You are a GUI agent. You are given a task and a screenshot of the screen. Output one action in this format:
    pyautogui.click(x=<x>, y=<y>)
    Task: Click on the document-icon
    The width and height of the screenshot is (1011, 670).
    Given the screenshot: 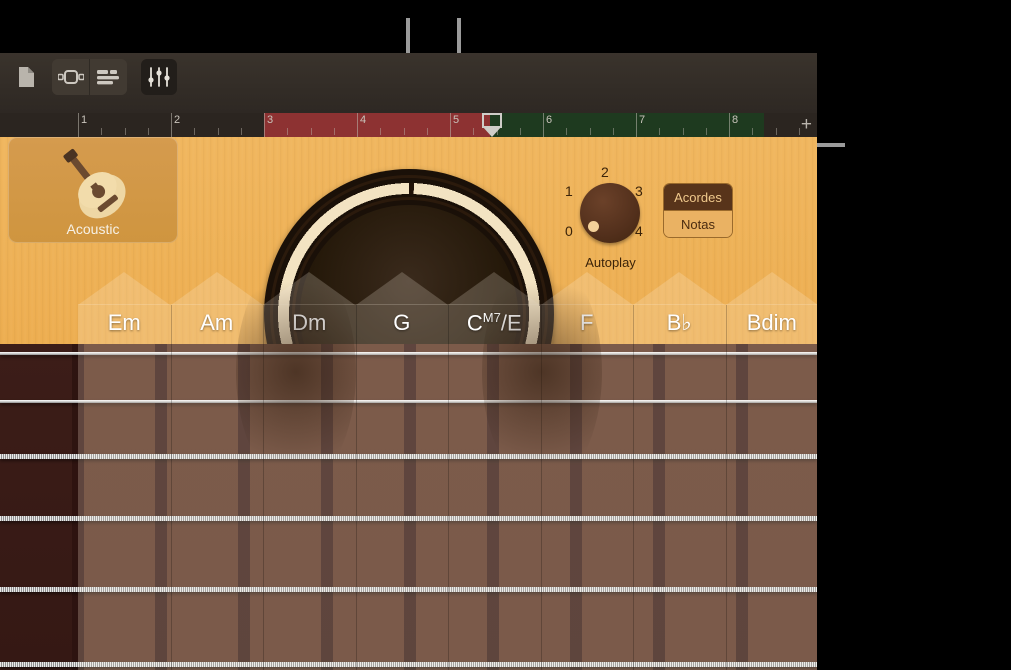 What is the action you would take?
    pyautogui.click(x=26, y=77)
    